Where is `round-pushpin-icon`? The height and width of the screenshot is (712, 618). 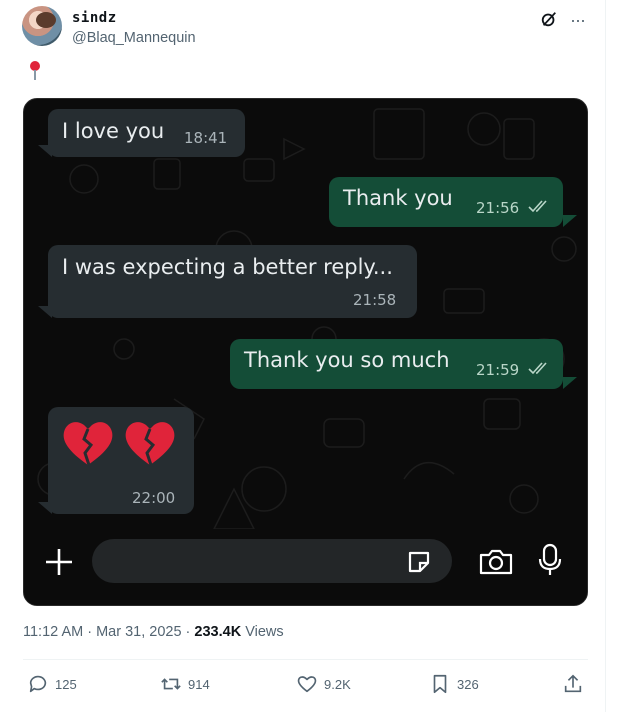
round-pushpin-icon is located at coordinates (35, 70).